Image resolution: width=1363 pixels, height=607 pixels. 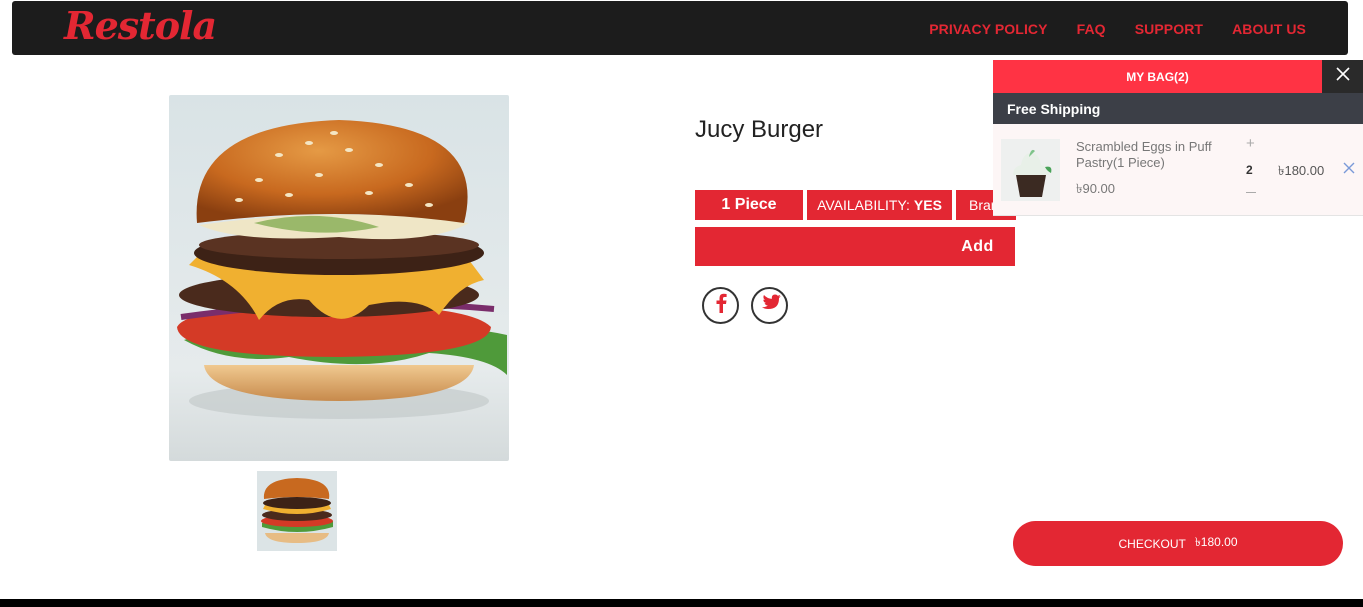 I want to click on close-drawer-button, so click(x=1342, y=76).